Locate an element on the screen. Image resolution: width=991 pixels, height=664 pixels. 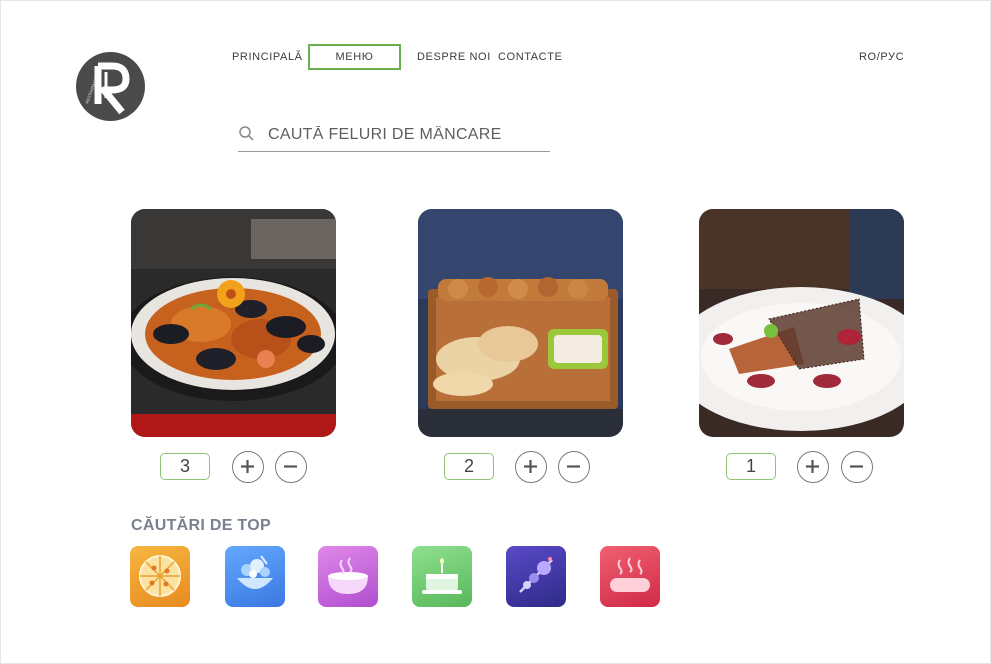
search-bar is located at coordinates (394, 134).